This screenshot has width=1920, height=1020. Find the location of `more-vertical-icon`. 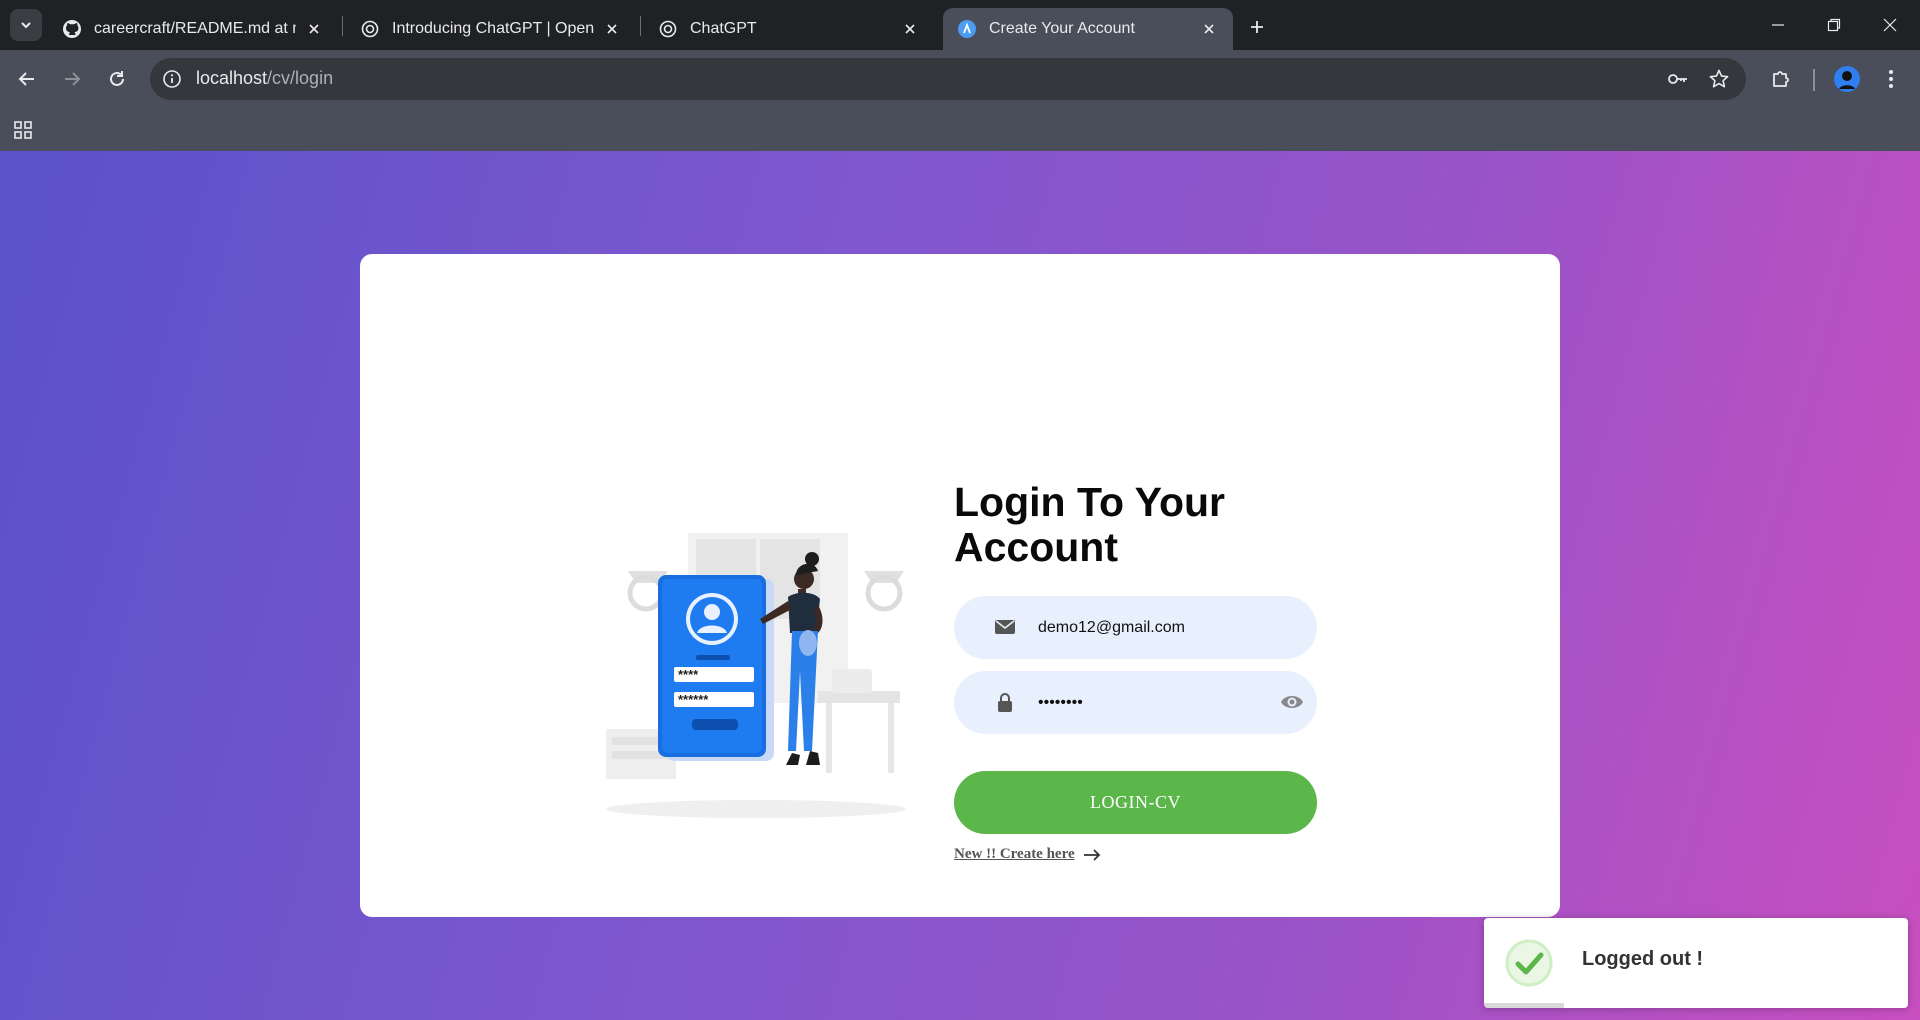

more-vertical-icon is located at coordinates (1891, 79).